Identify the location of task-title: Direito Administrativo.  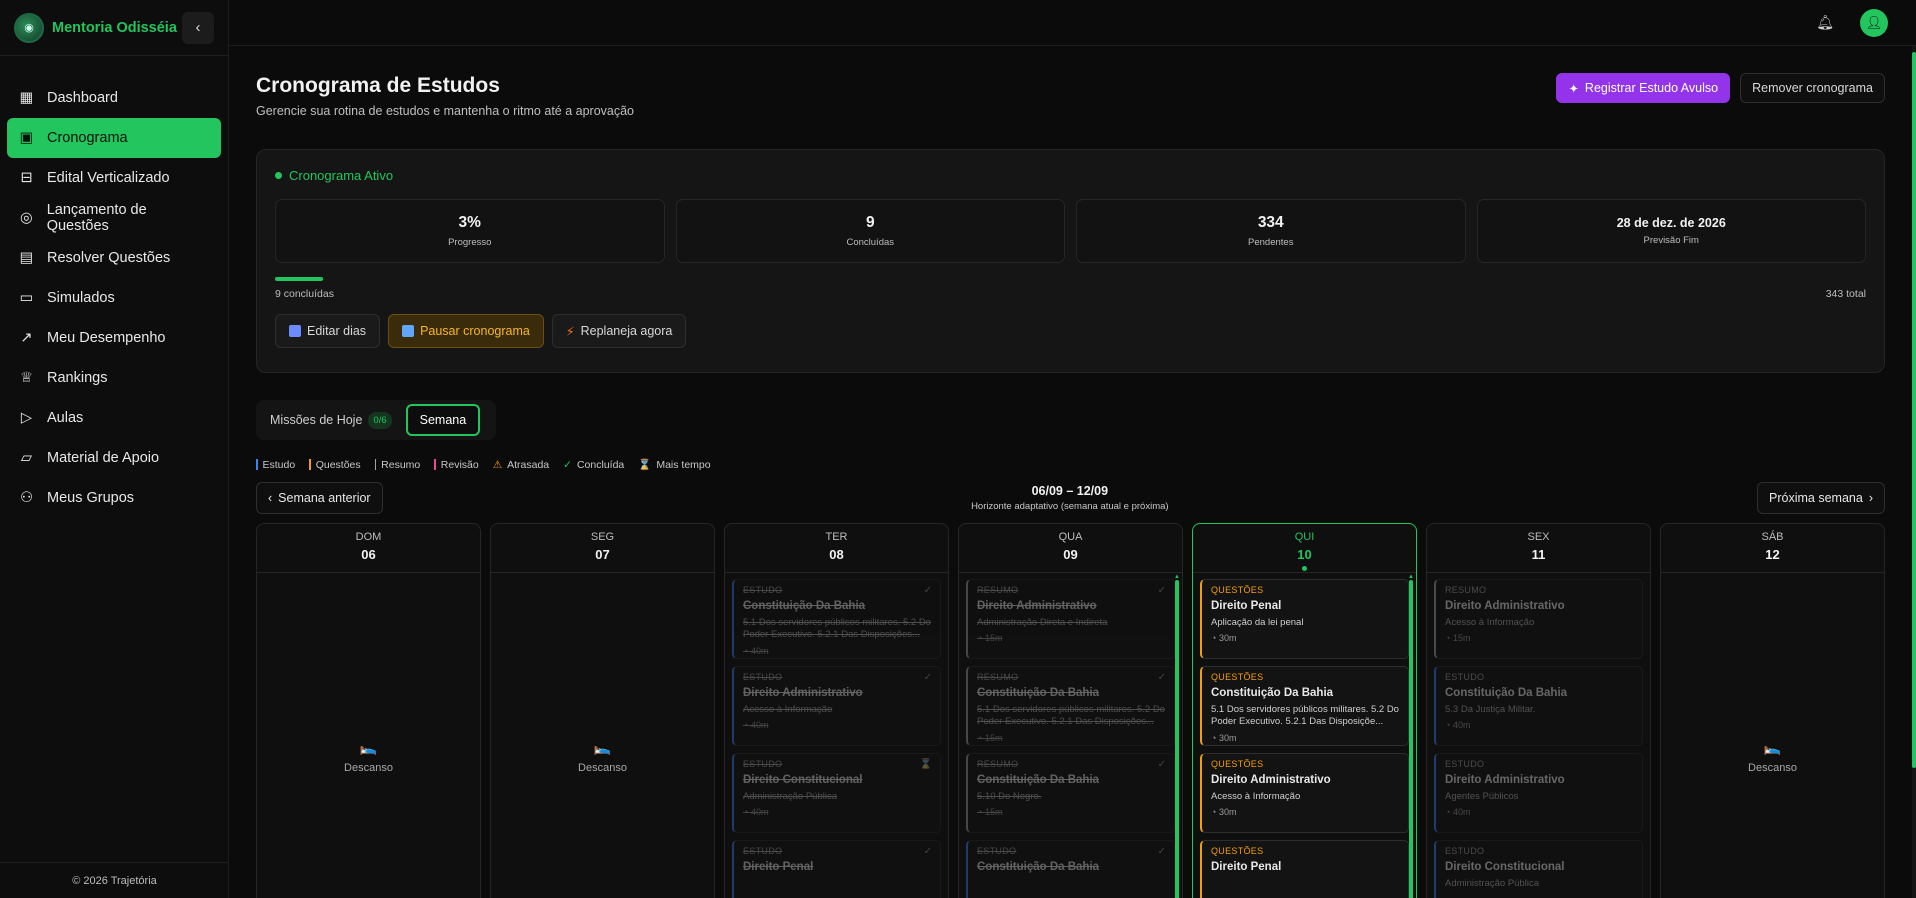
(1037, 606).